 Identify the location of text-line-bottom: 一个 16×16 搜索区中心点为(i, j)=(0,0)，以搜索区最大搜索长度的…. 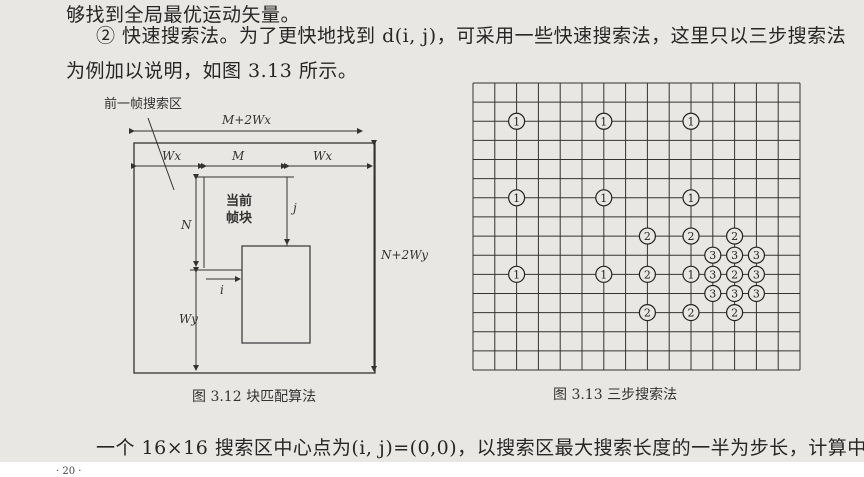
(480, 448).